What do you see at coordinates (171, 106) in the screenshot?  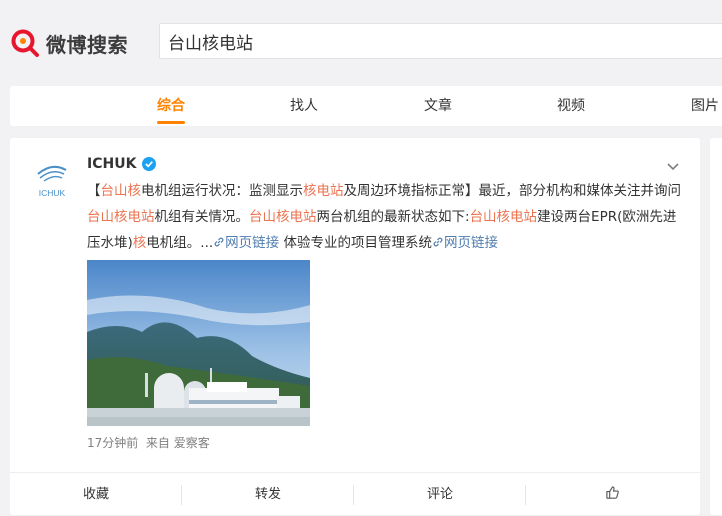 I see `tab-comprehensive: 综合` at bounding box center [171, 106].